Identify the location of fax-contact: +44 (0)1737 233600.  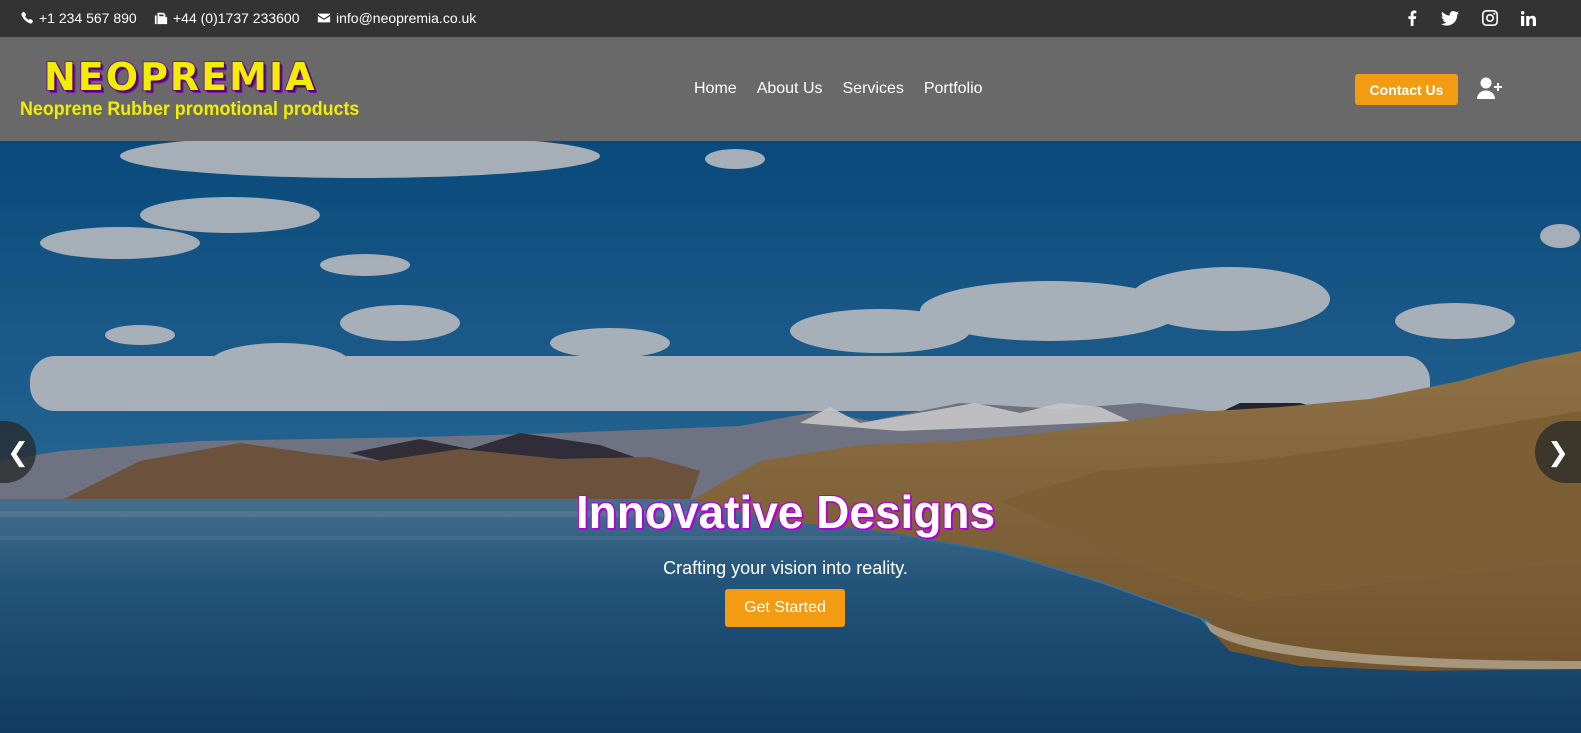
(227, 18).